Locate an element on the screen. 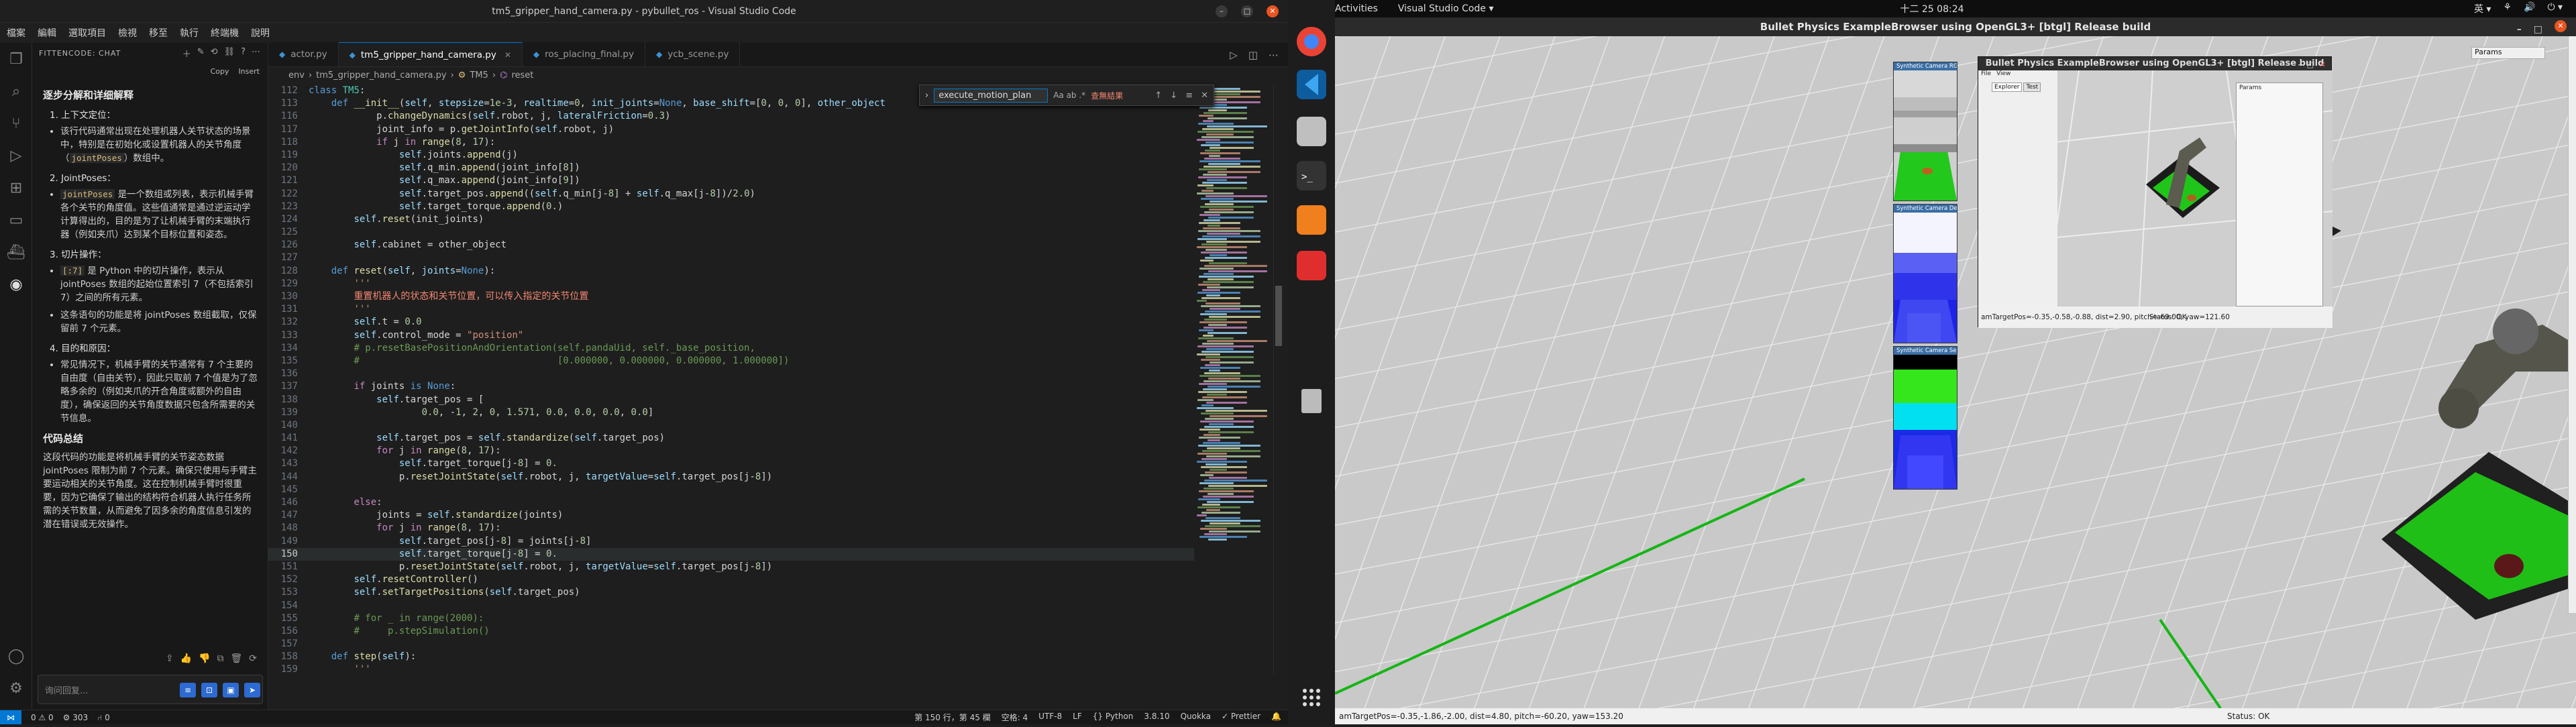  settings-gear-icon: ⚙ is located at coordinates (16, 688).